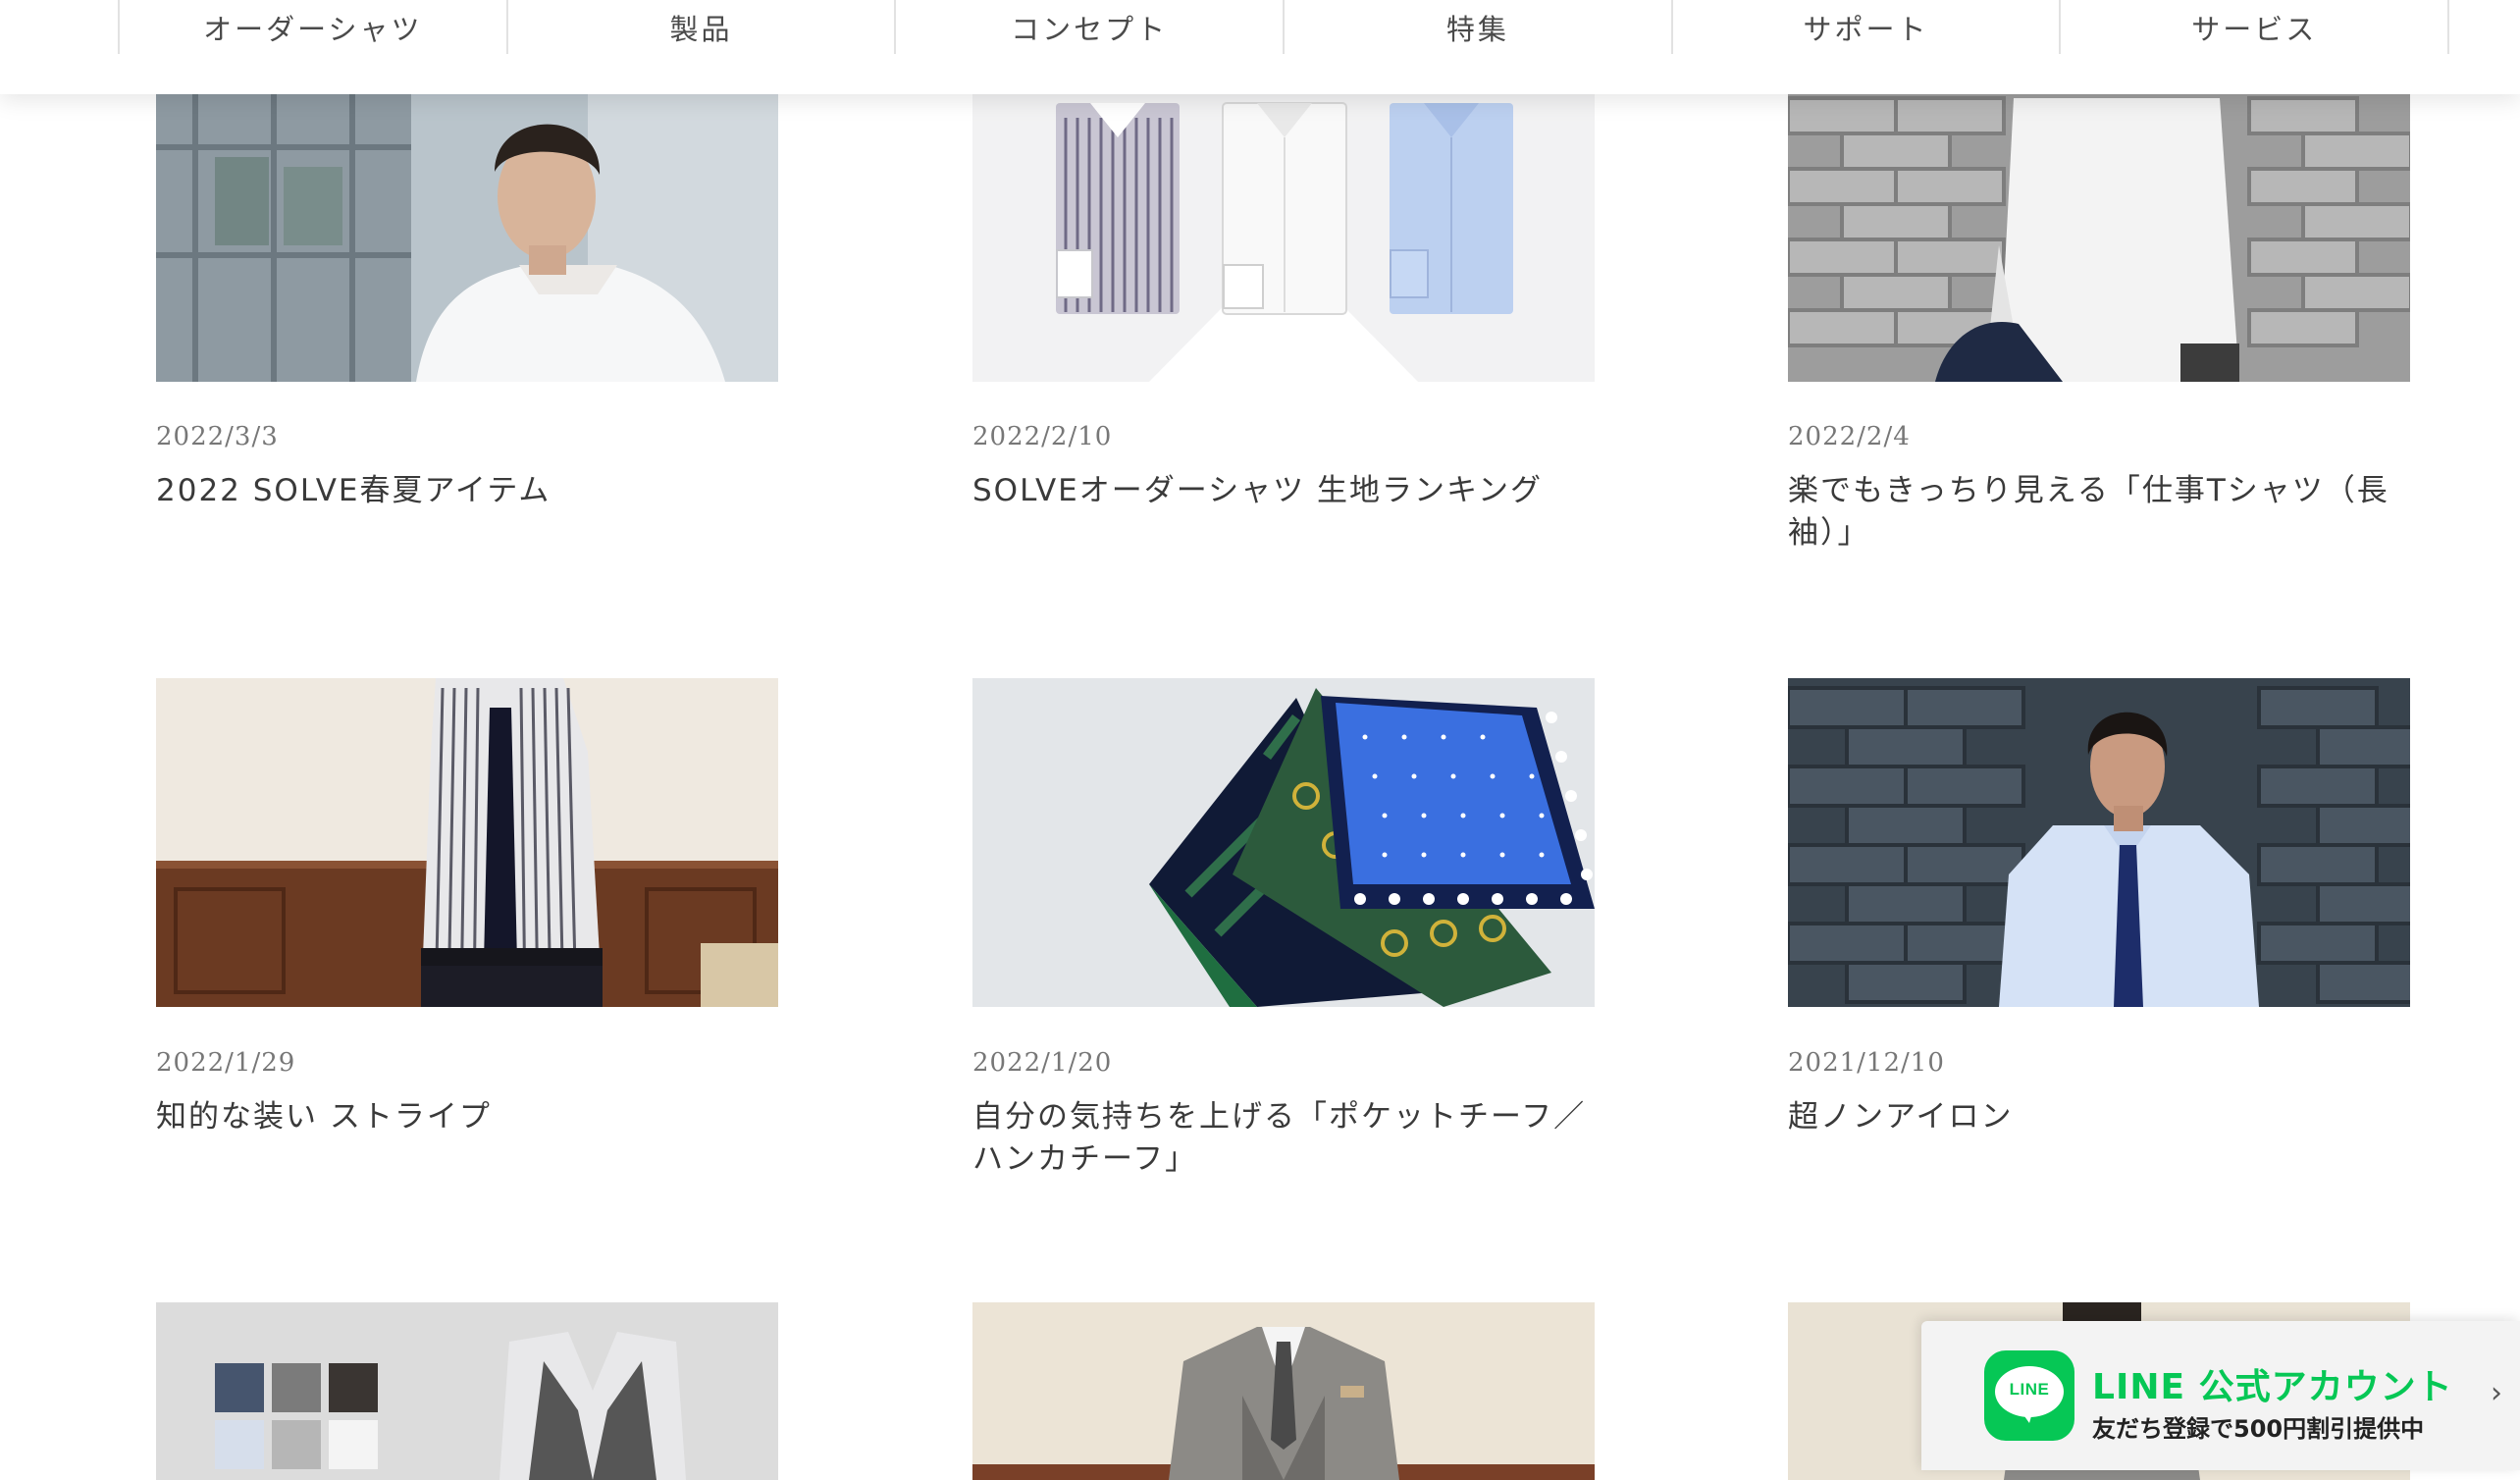 The image size is (2520, 1480). Describe the element at coordinates (1865, 27) in the screenshot. I see `nav-item-support: サポート` at that location.